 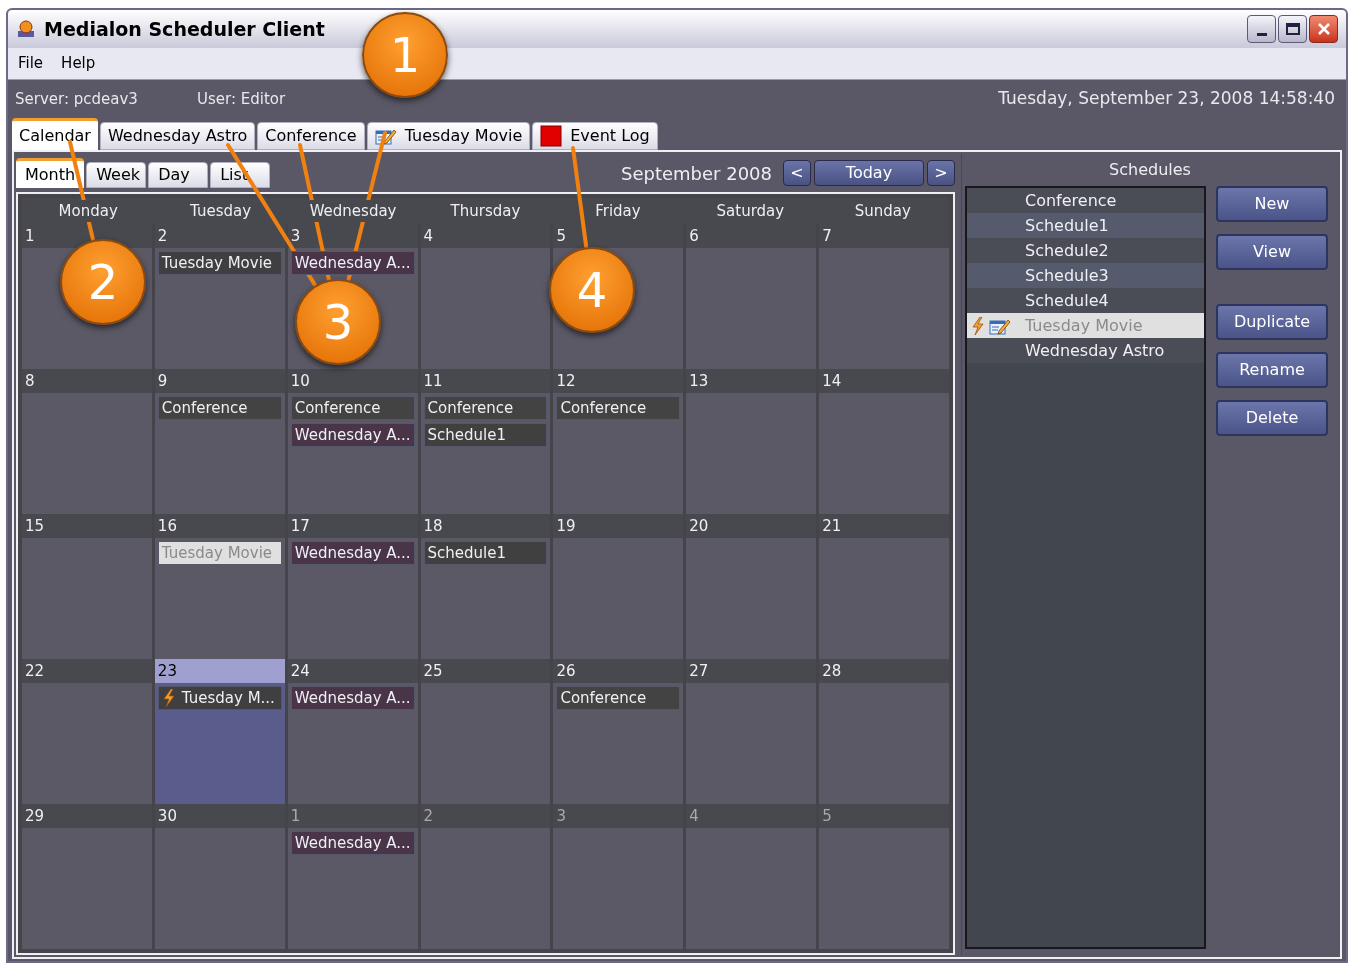 I want to click on schedule-action-button: Duplicate, so click(x=1272, y=322).